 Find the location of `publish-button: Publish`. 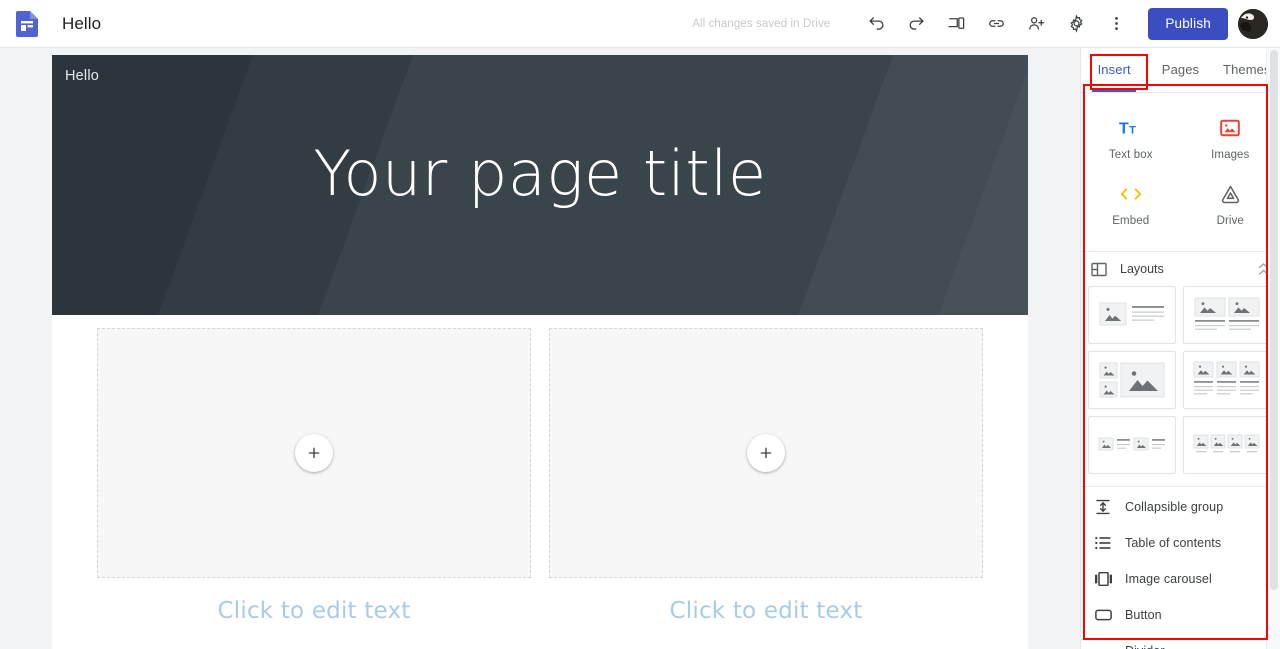

publish-button: Publish is located at coordinates (1188, 23).